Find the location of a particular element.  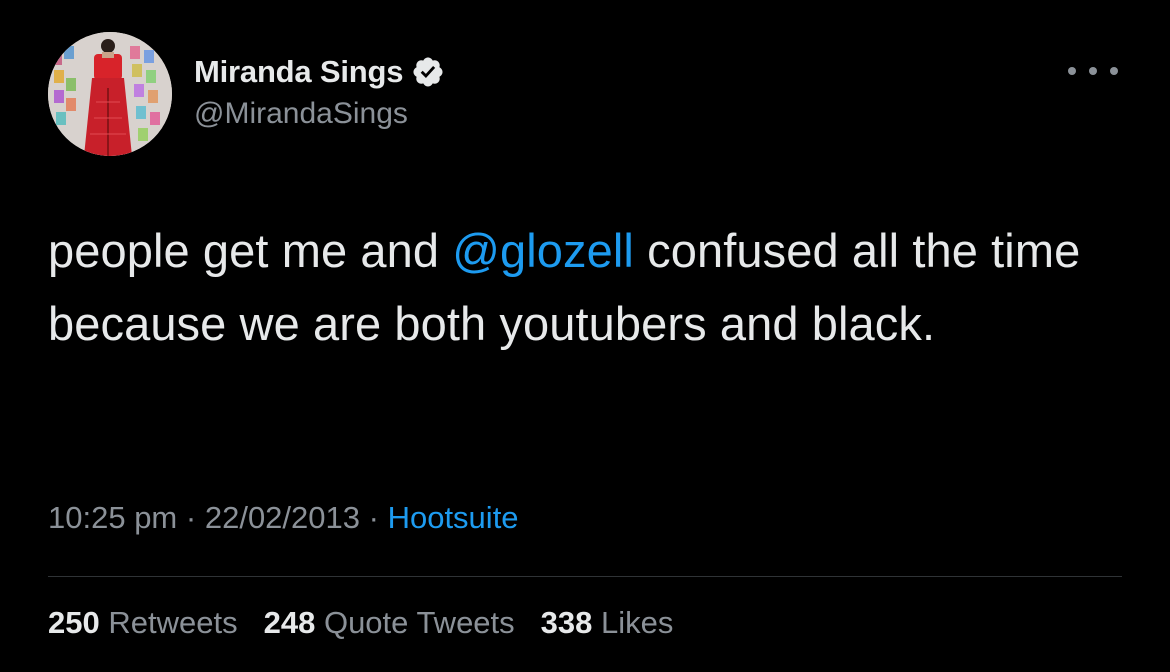

tweet-date: 22/02/2013 is located at coordinates (282, 517).